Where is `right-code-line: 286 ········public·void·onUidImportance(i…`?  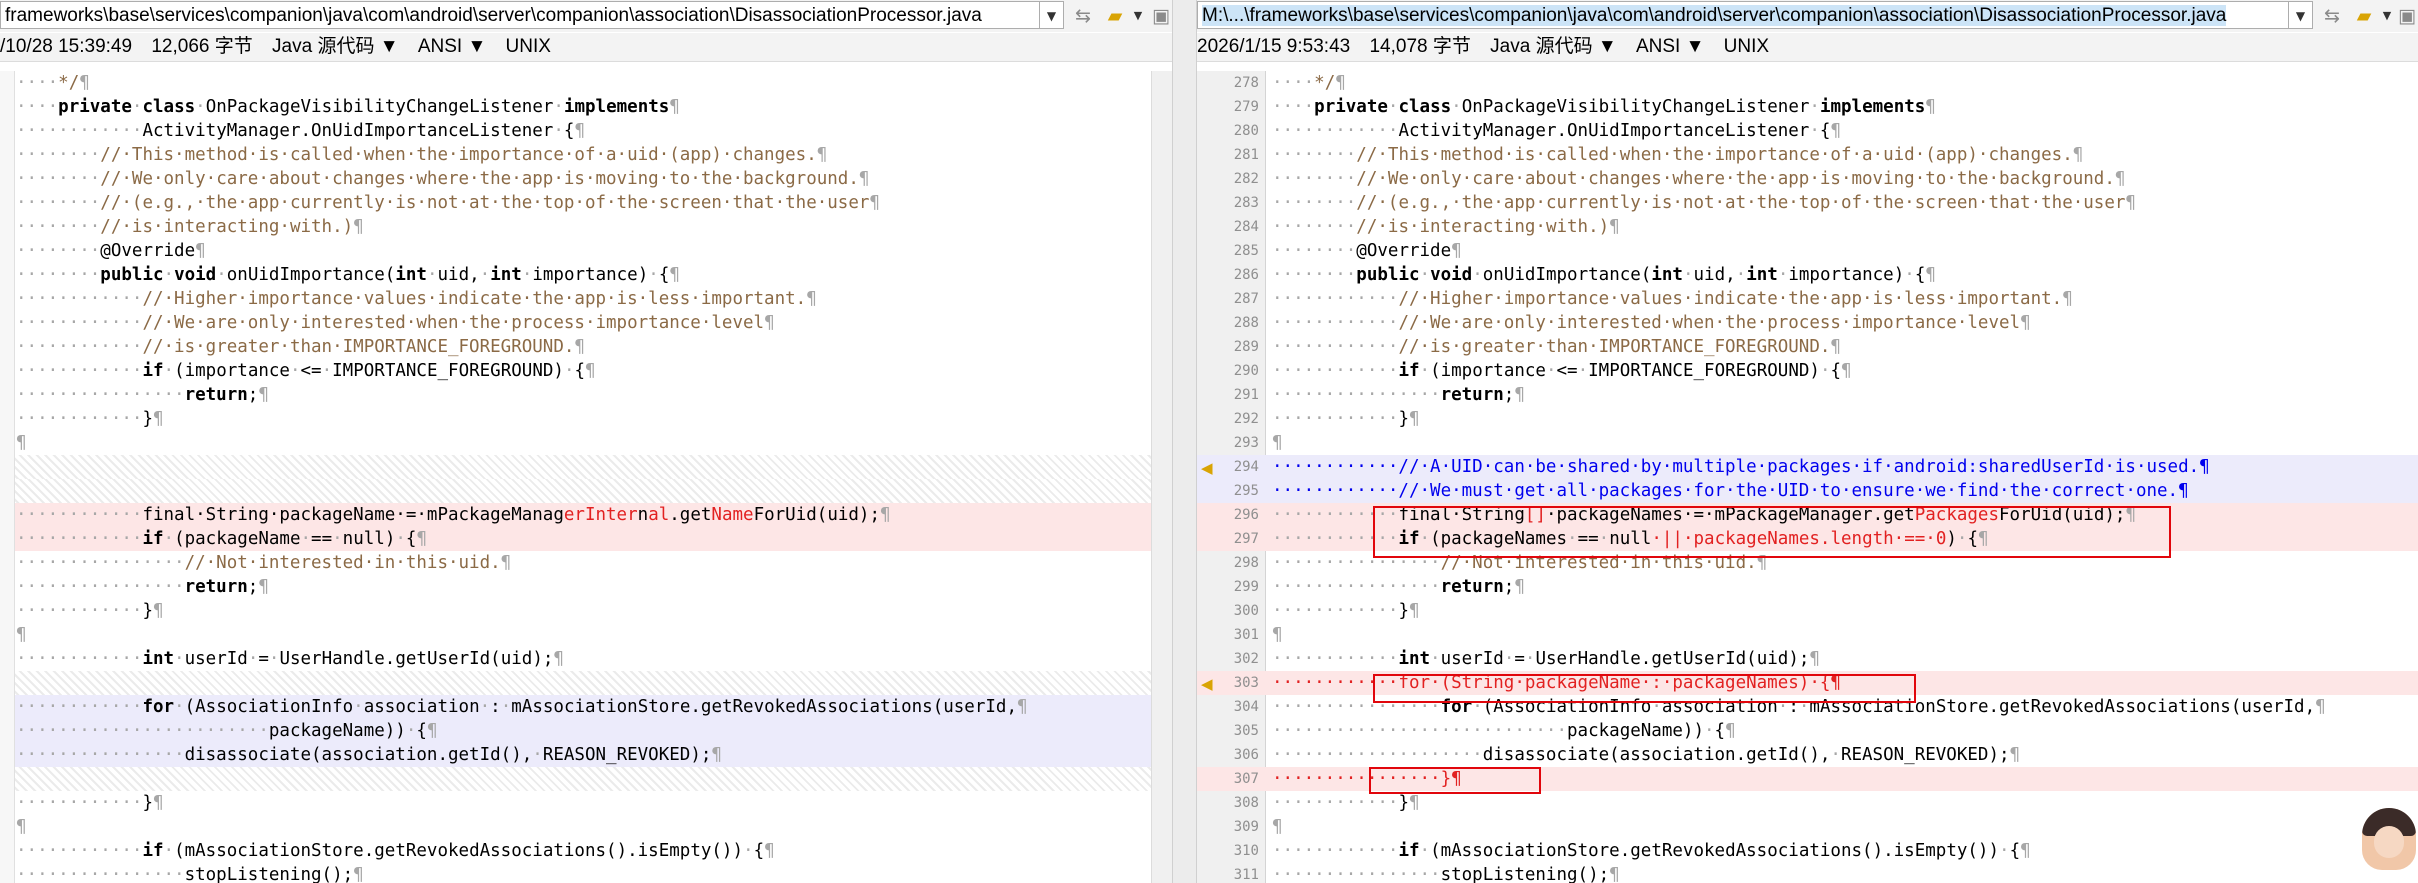 right-code-line: 286 ········public·void·onUidImportance(i… is located at coordinates (1807, 275).